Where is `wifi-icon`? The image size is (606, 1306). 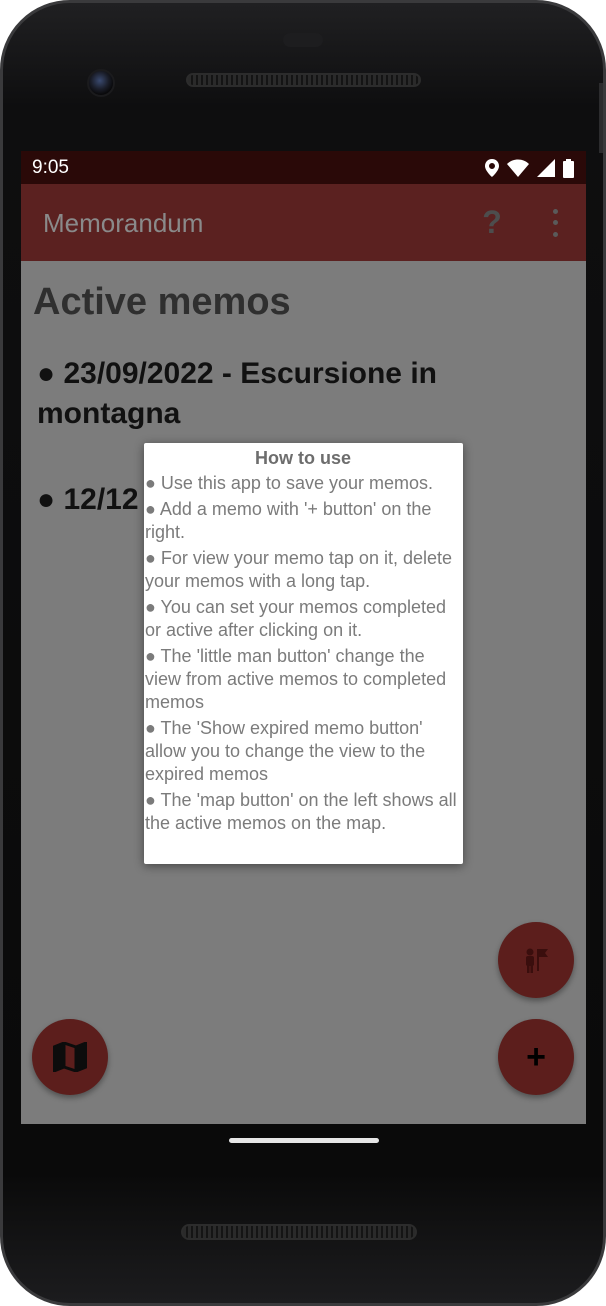 wifi-icon is located at coordinates (518, 168).